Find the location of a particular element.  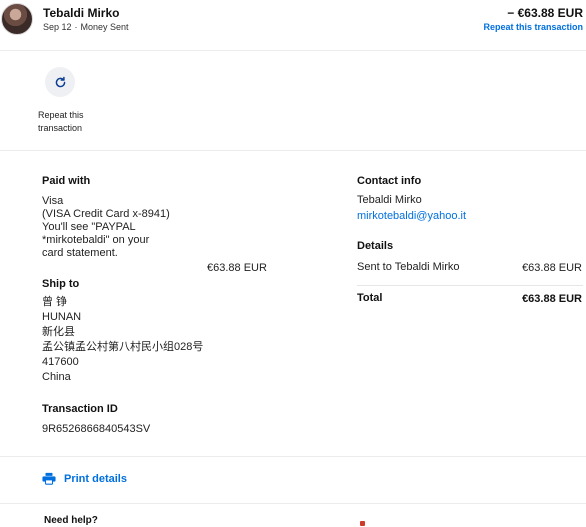

address-line: 曾 铮 is located at coordinates (55, 302).